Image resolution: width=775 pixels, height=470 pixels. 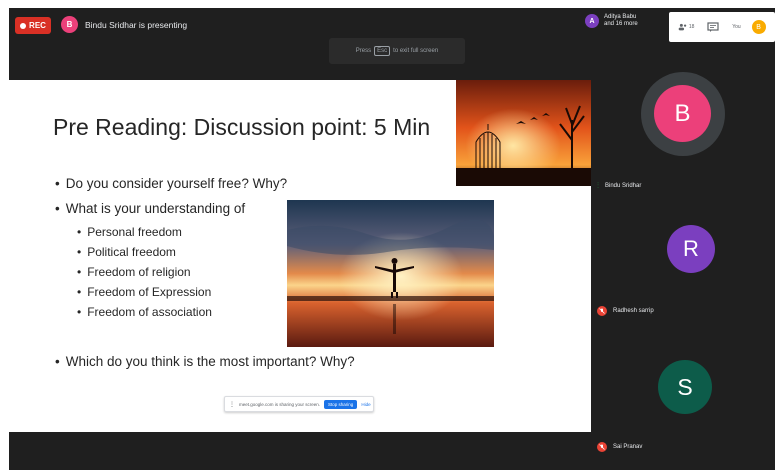 I want to click on participant-name-tag: ⫶ Bindu Sridhar, so click(x=619, y=186).